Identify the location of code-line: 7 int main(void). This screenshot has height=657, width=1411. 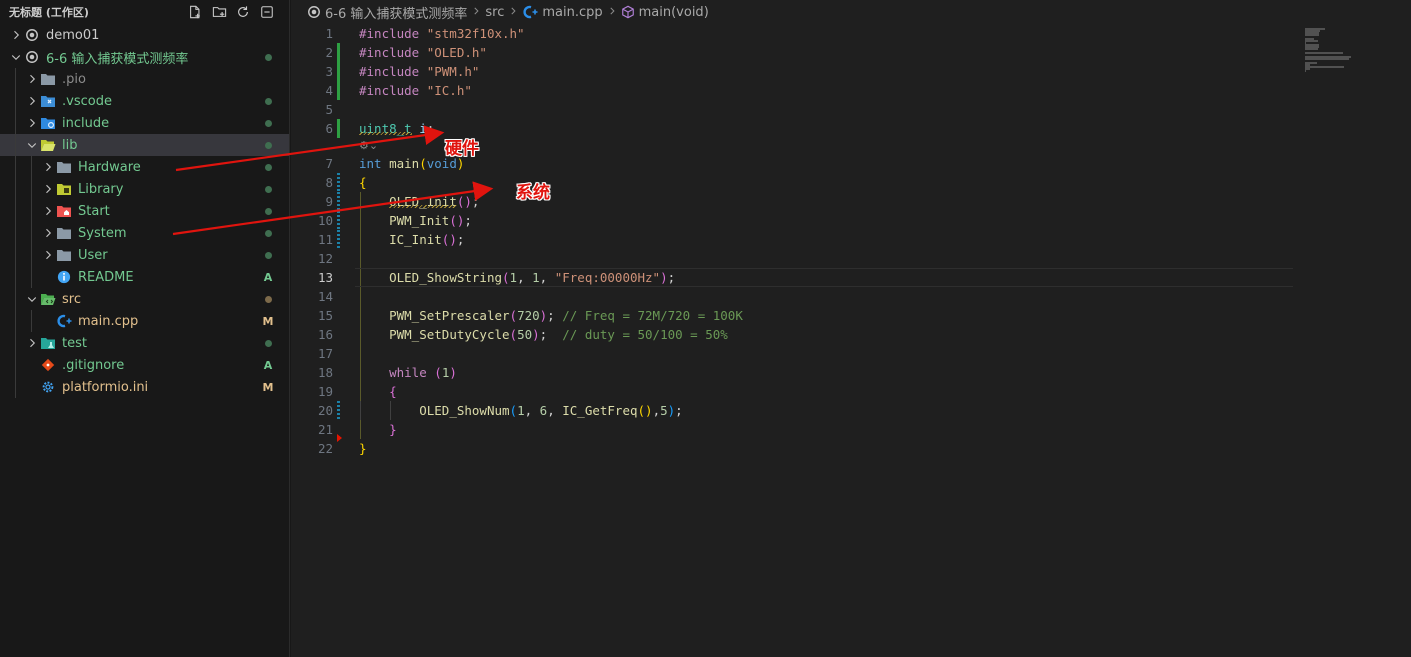
(851, 163).